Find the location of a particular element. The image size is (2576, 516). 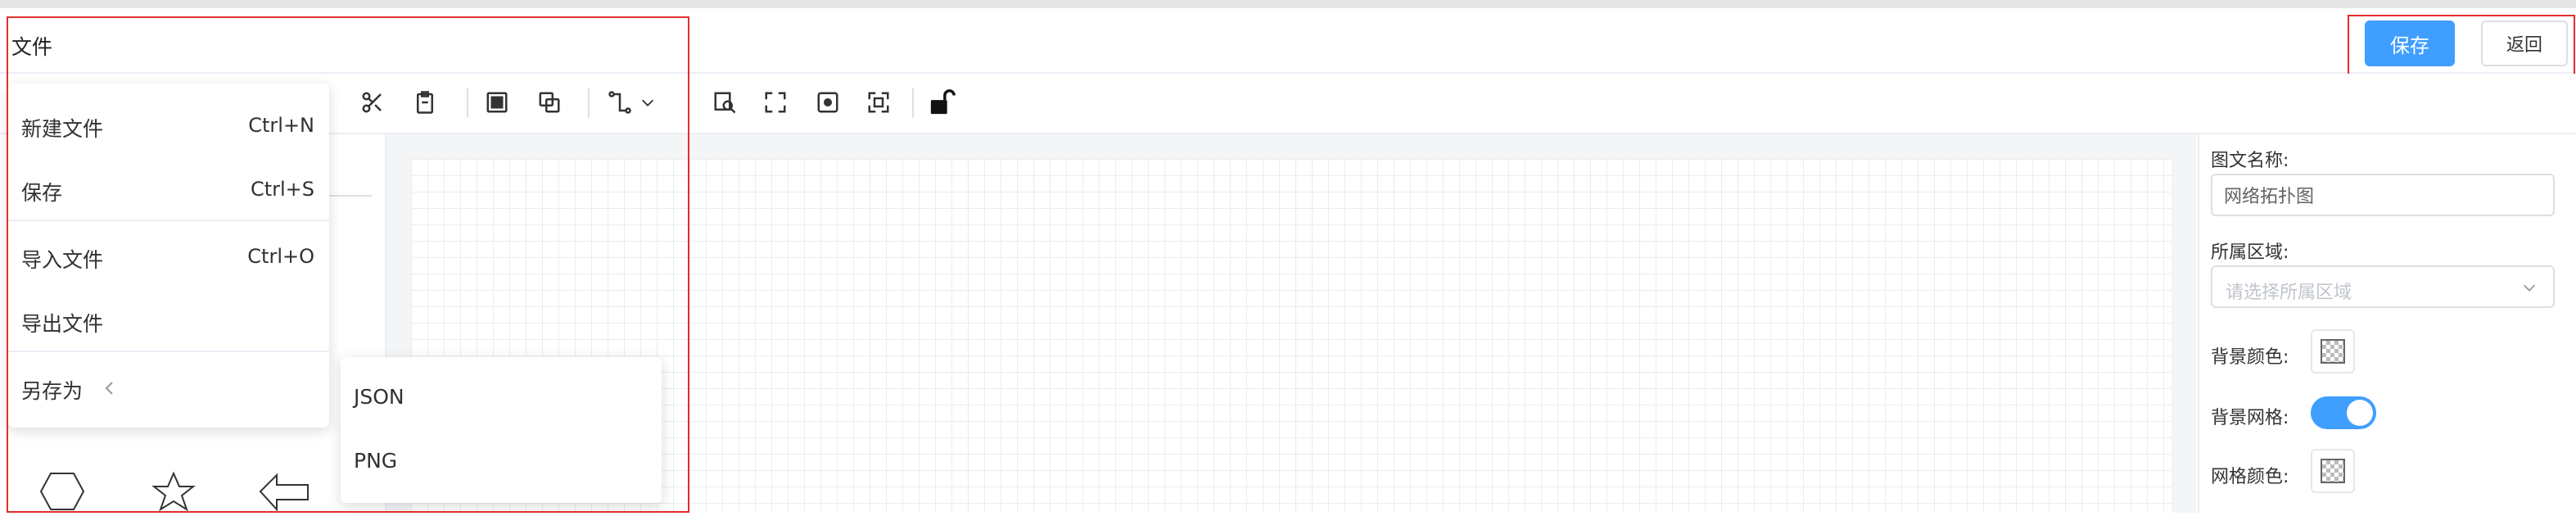

star-icon is located at coordinates (173, 491).